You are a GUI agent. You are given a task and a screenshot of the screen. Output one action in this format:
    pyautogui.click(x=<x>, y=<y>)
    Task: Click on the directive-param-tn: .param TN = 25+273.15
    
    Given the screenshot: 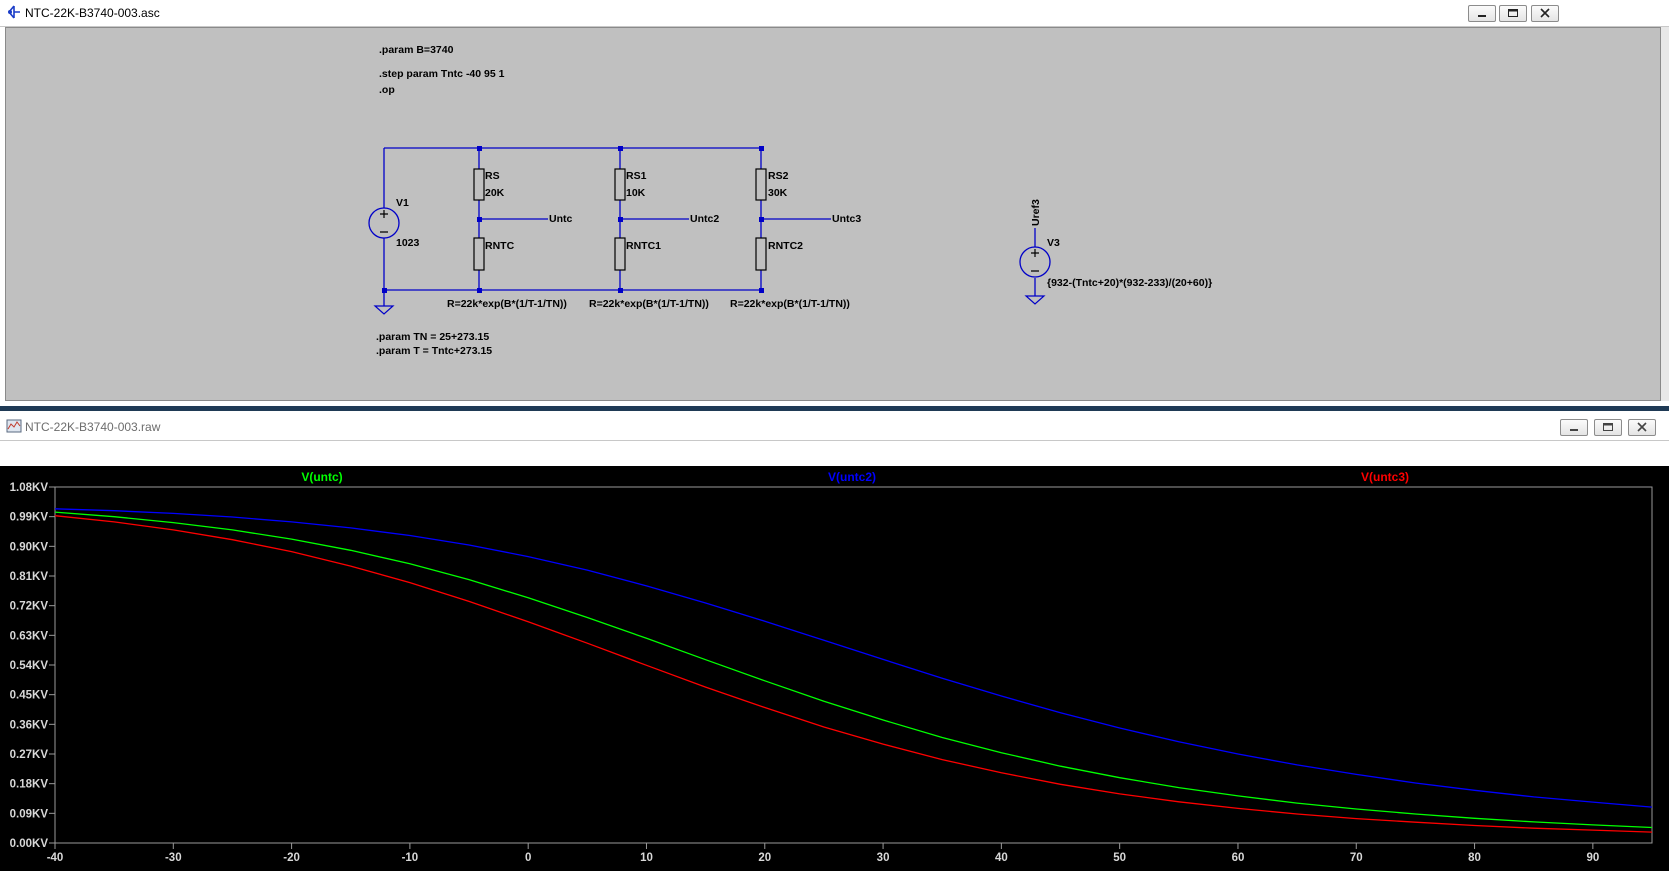 What is the action you would take?
    pyautogui.click(x=432, y=337)
    